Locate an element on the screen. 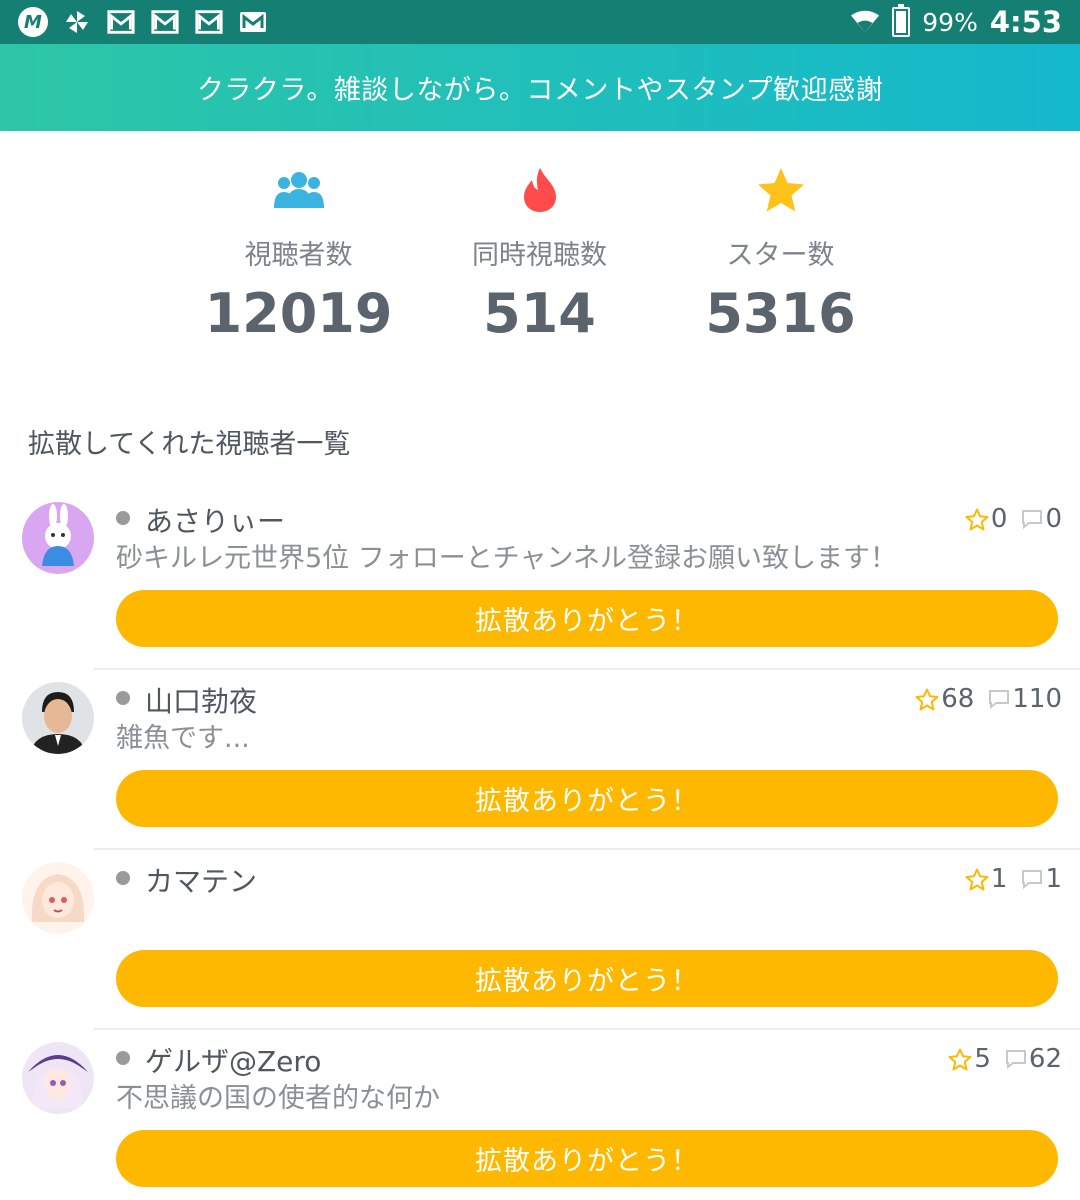 This screenshot has width=1080, height=1200. viewer-counts: 68 110 is located at coordinates (988, 699).